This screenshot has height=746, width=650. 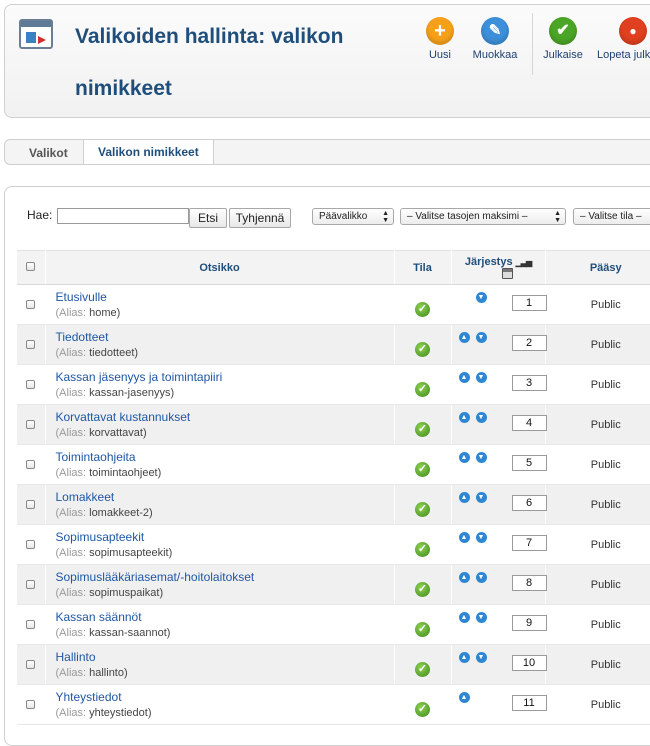 I want to click on item-title-link: Sopimusapteekit, so click(x=225, y=537).